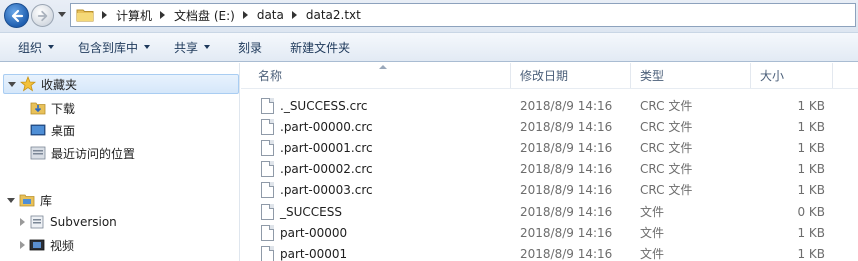 The height and width of the screenshot is (261, 858). Describe the element at coordinates (134, 15) in the screenshot. I see `breadcrumb-computer: 计算机` at that location.